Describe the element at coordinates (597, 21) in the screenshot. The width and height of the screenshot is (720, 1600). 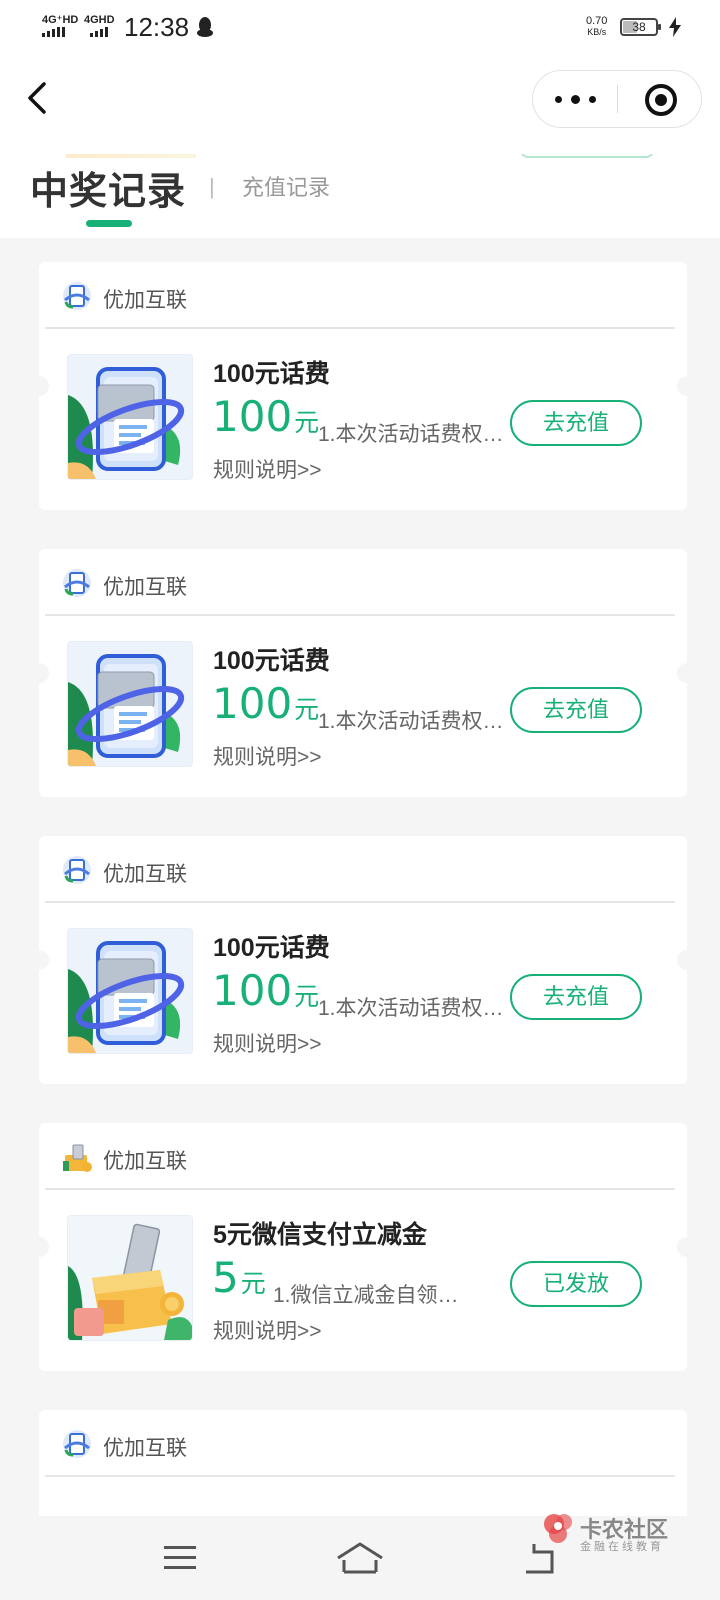
I see `speed-value: 0.70` at that location.